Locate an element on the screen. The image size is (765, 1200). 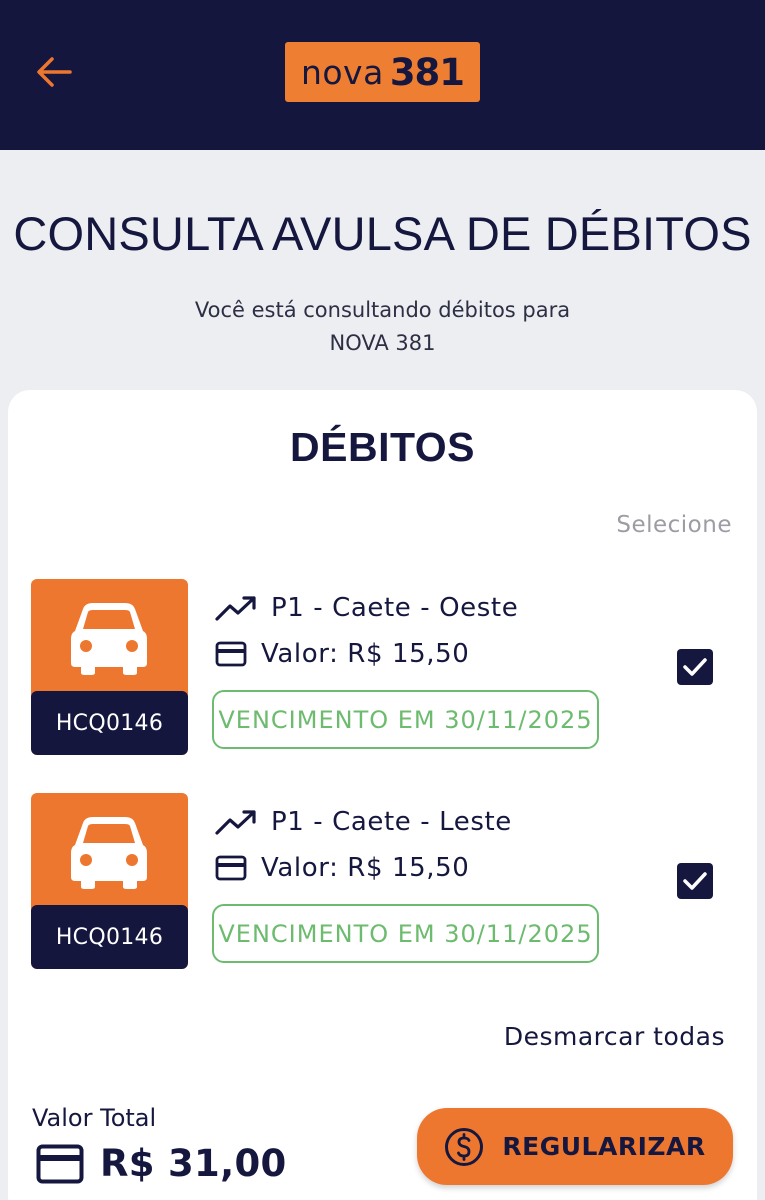
top-bar: nova 381 is located at coordinates (382, 75).